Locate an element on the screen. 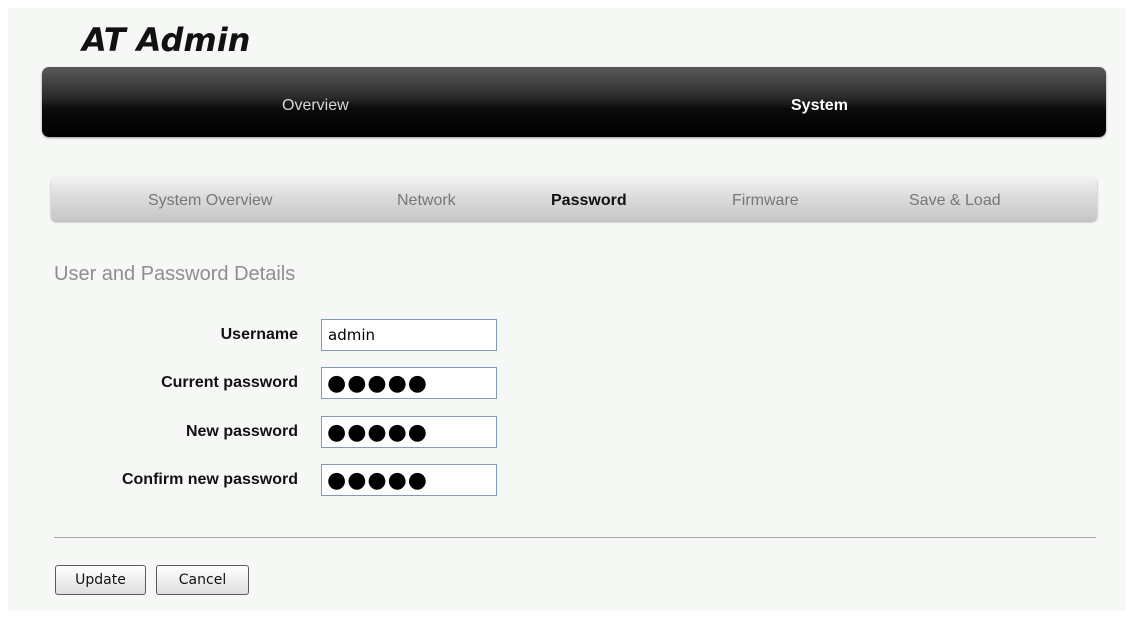 The height and width of the screenshot is (619, 1134). confirm-password-label: Confirm new password is located at coordinates (209, 479).